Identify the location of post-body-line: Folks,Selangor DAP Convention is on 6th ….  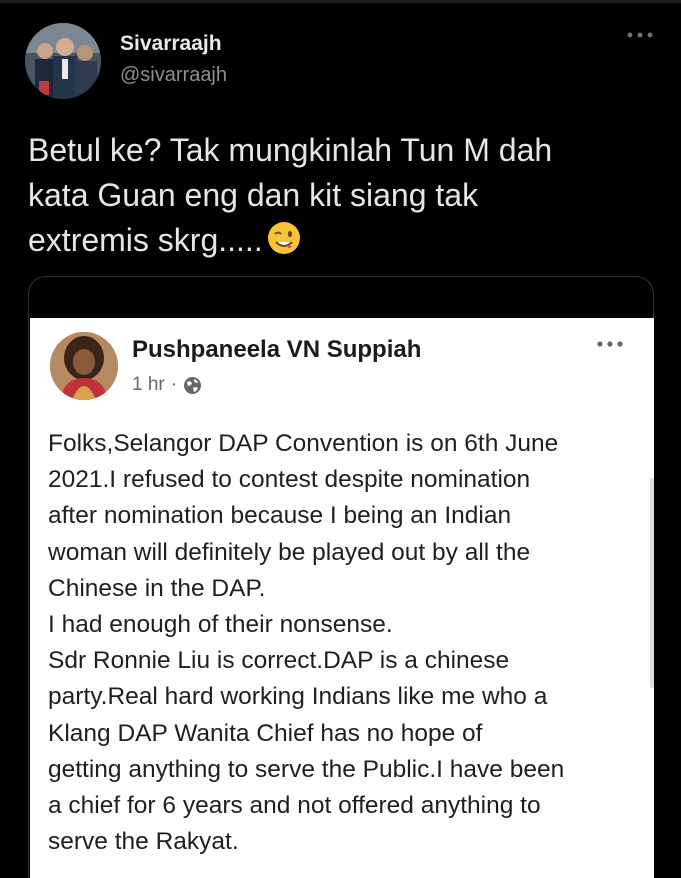
(303, 443).